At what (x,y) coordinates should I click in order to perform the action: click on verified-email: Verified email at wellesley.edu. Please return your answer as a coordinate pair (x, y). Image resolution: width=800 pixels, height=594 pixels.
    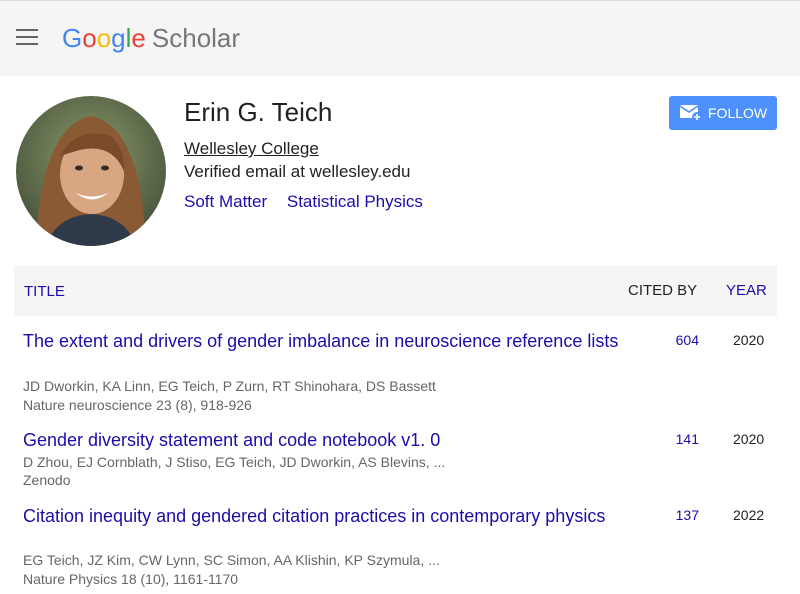
    Looking at the image, I should click on (297, 171).